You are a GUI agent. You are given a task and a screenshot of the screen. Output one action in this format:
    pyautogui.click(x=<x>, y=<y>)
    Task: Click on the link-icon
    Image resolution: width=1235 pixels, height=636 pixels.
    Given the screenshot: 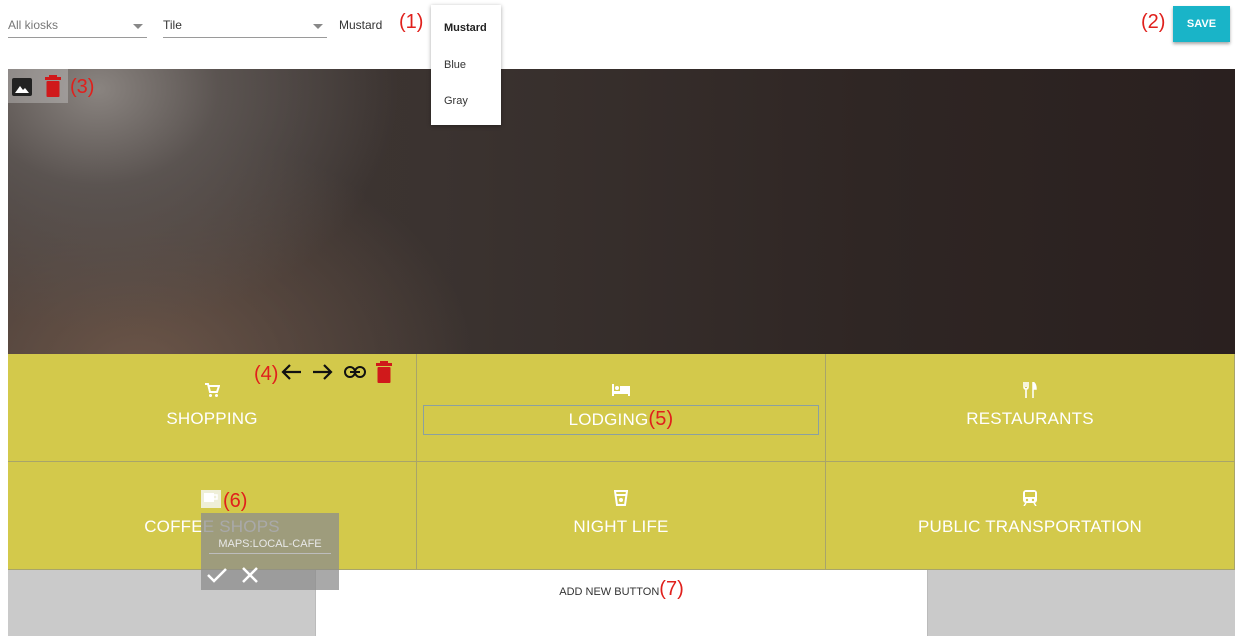 What is the action you would take?
    pyautogui.click(x=355, y=374)
    